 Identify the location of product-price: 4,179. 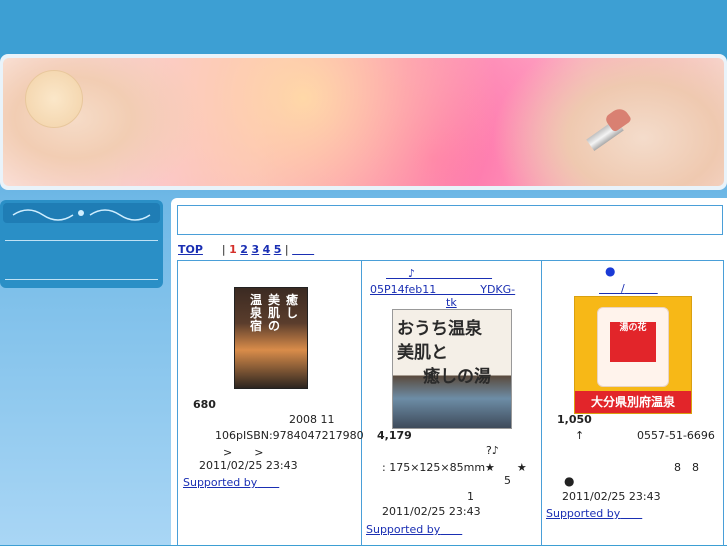
(394, 435).